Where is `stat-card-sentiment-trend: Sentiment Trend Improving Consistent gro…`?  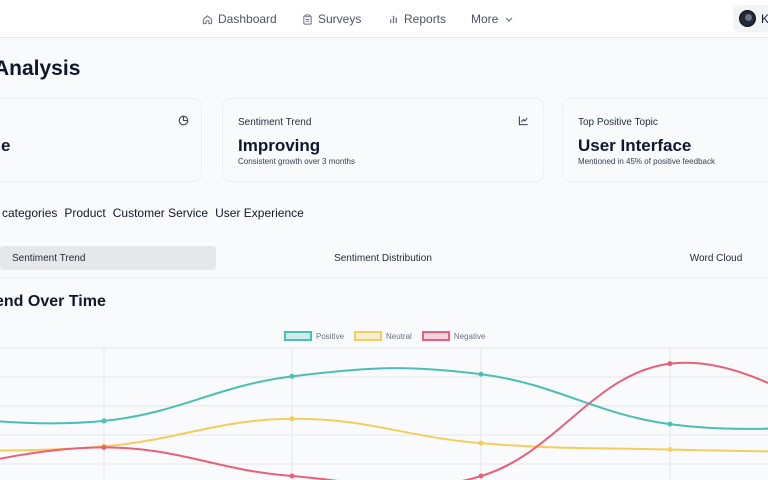
stat-card-sentiment-trend: Sentiment Trend Improving Consistent gro… is located at coordinates (383, 140).